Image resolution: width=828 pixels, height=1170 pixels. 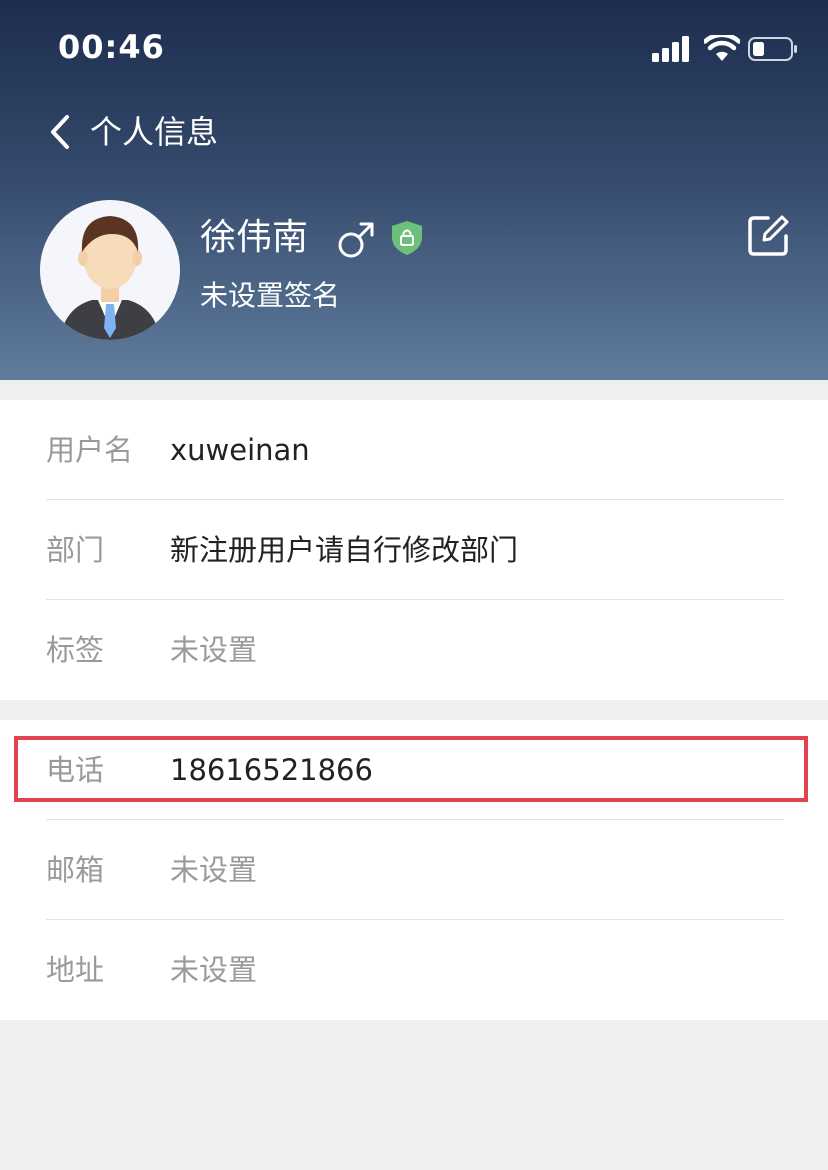 I want to click on tags-label: 标签, so click(x=75, y=650).